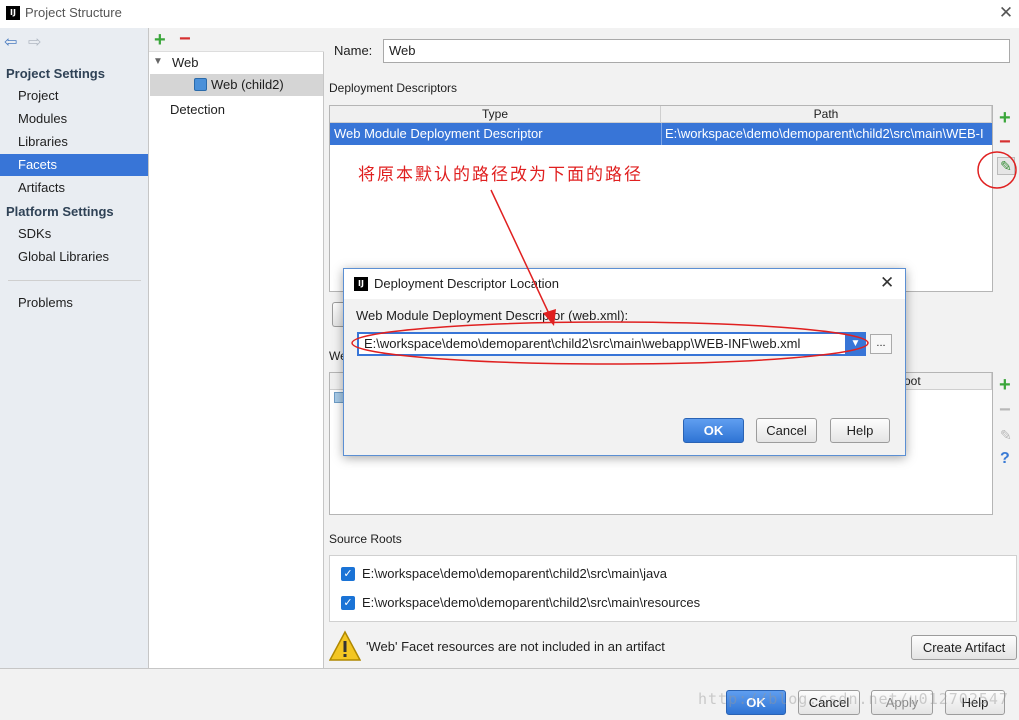 This screenshot has height=720, width=1019. Describe the element at coordinates (55, 73) in the screenshot. I see `project-settings-header: Project Settings` at that location.